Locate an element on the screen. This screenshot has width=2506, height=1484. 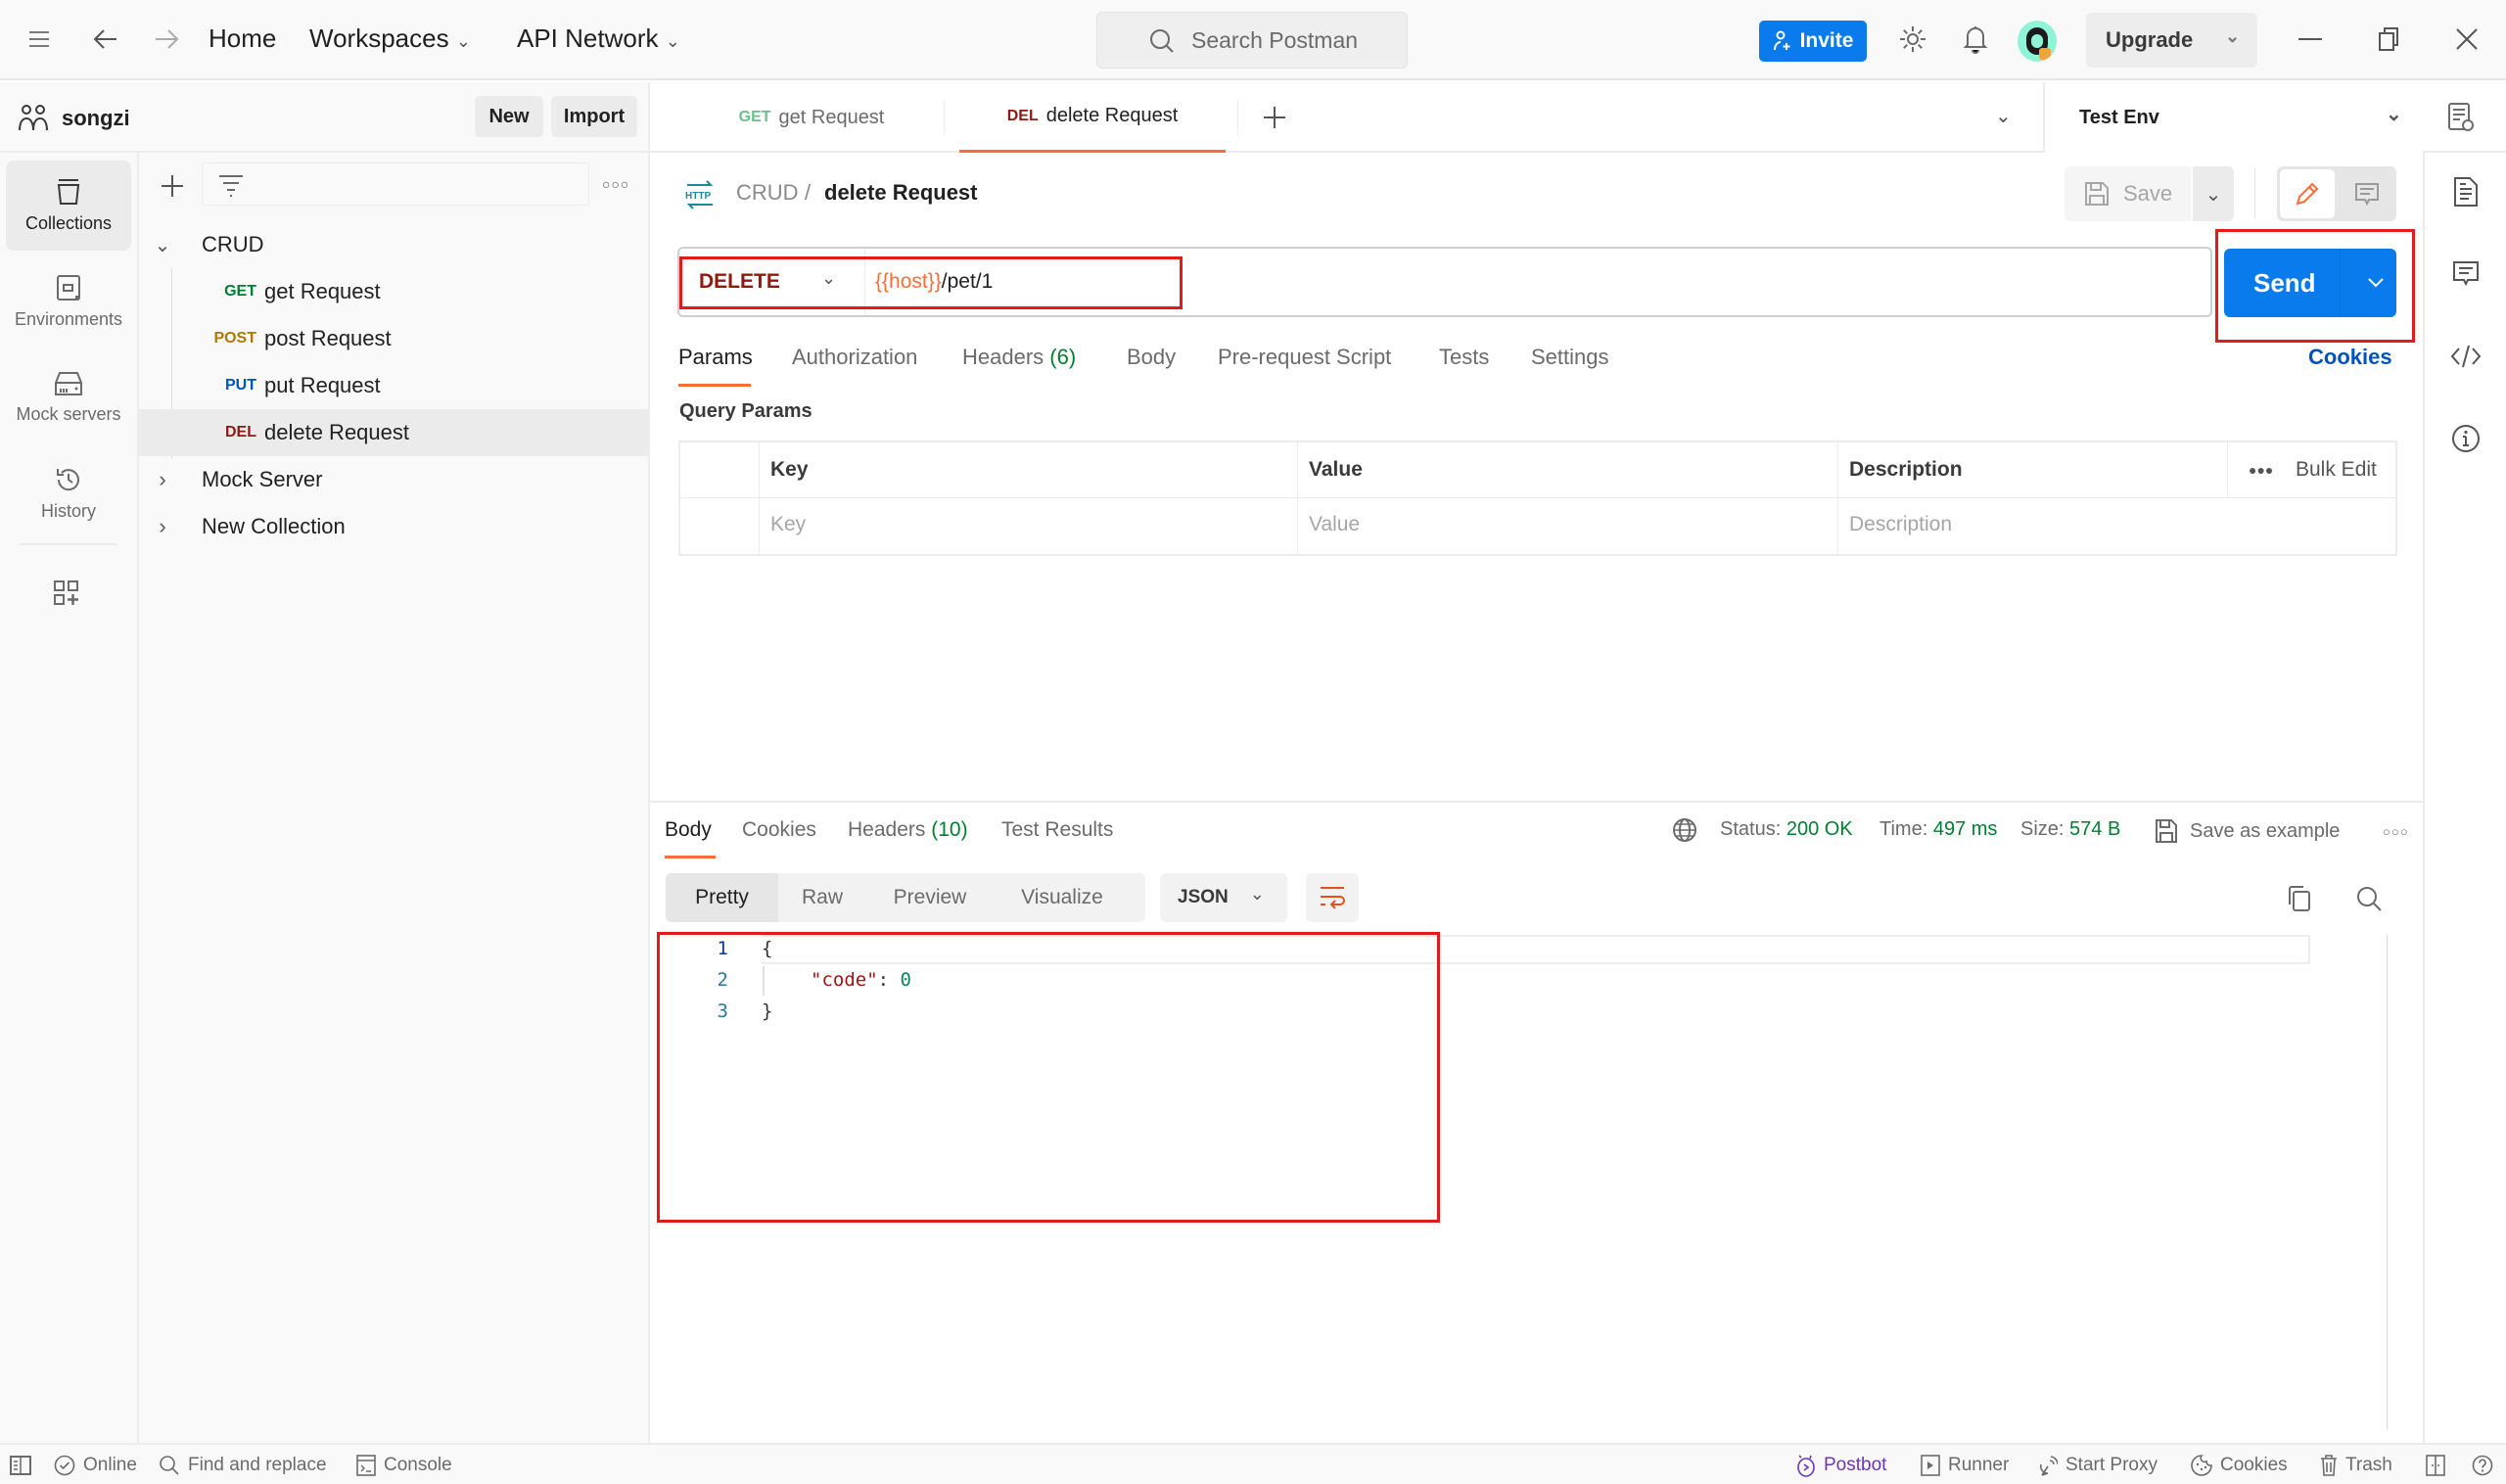
chevron-right-icon: › is located at coordinates (162, 479).